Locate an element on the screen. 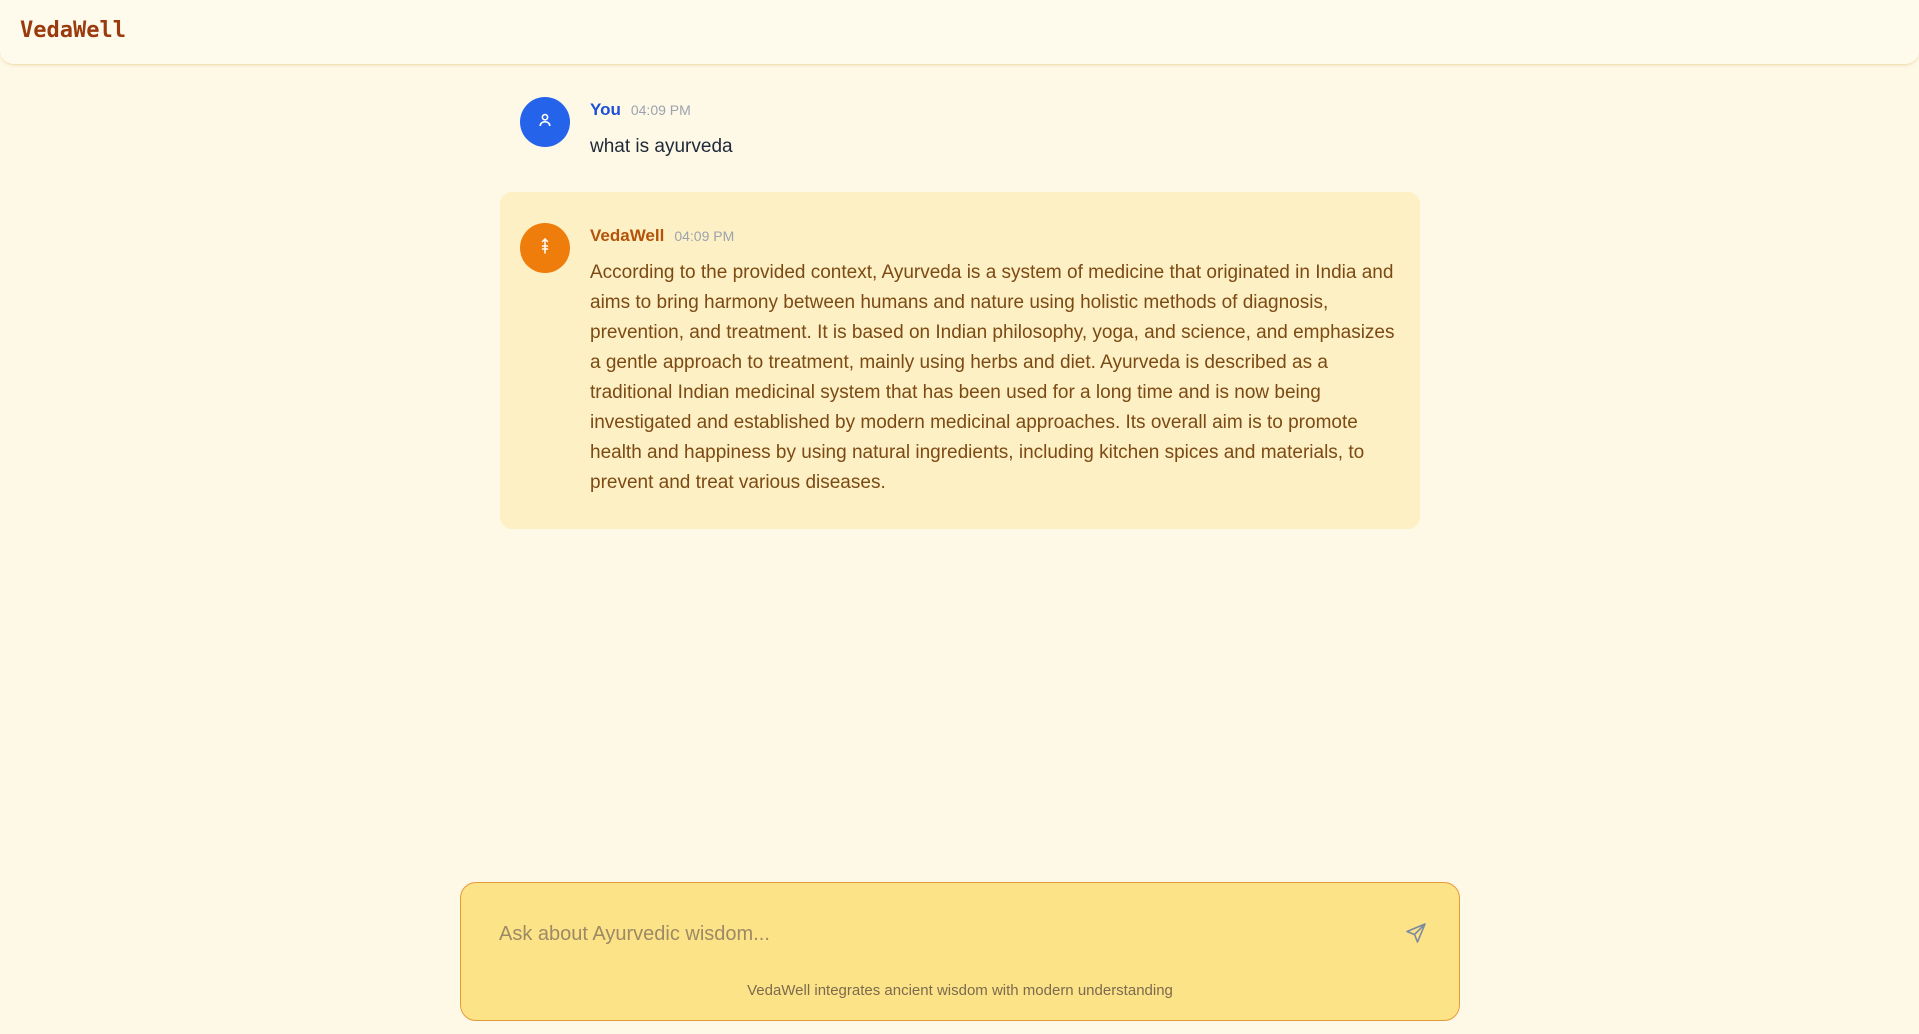 This screenshot has width=1919, height=1034. sender-name: You is located at coordinates (605, 109).